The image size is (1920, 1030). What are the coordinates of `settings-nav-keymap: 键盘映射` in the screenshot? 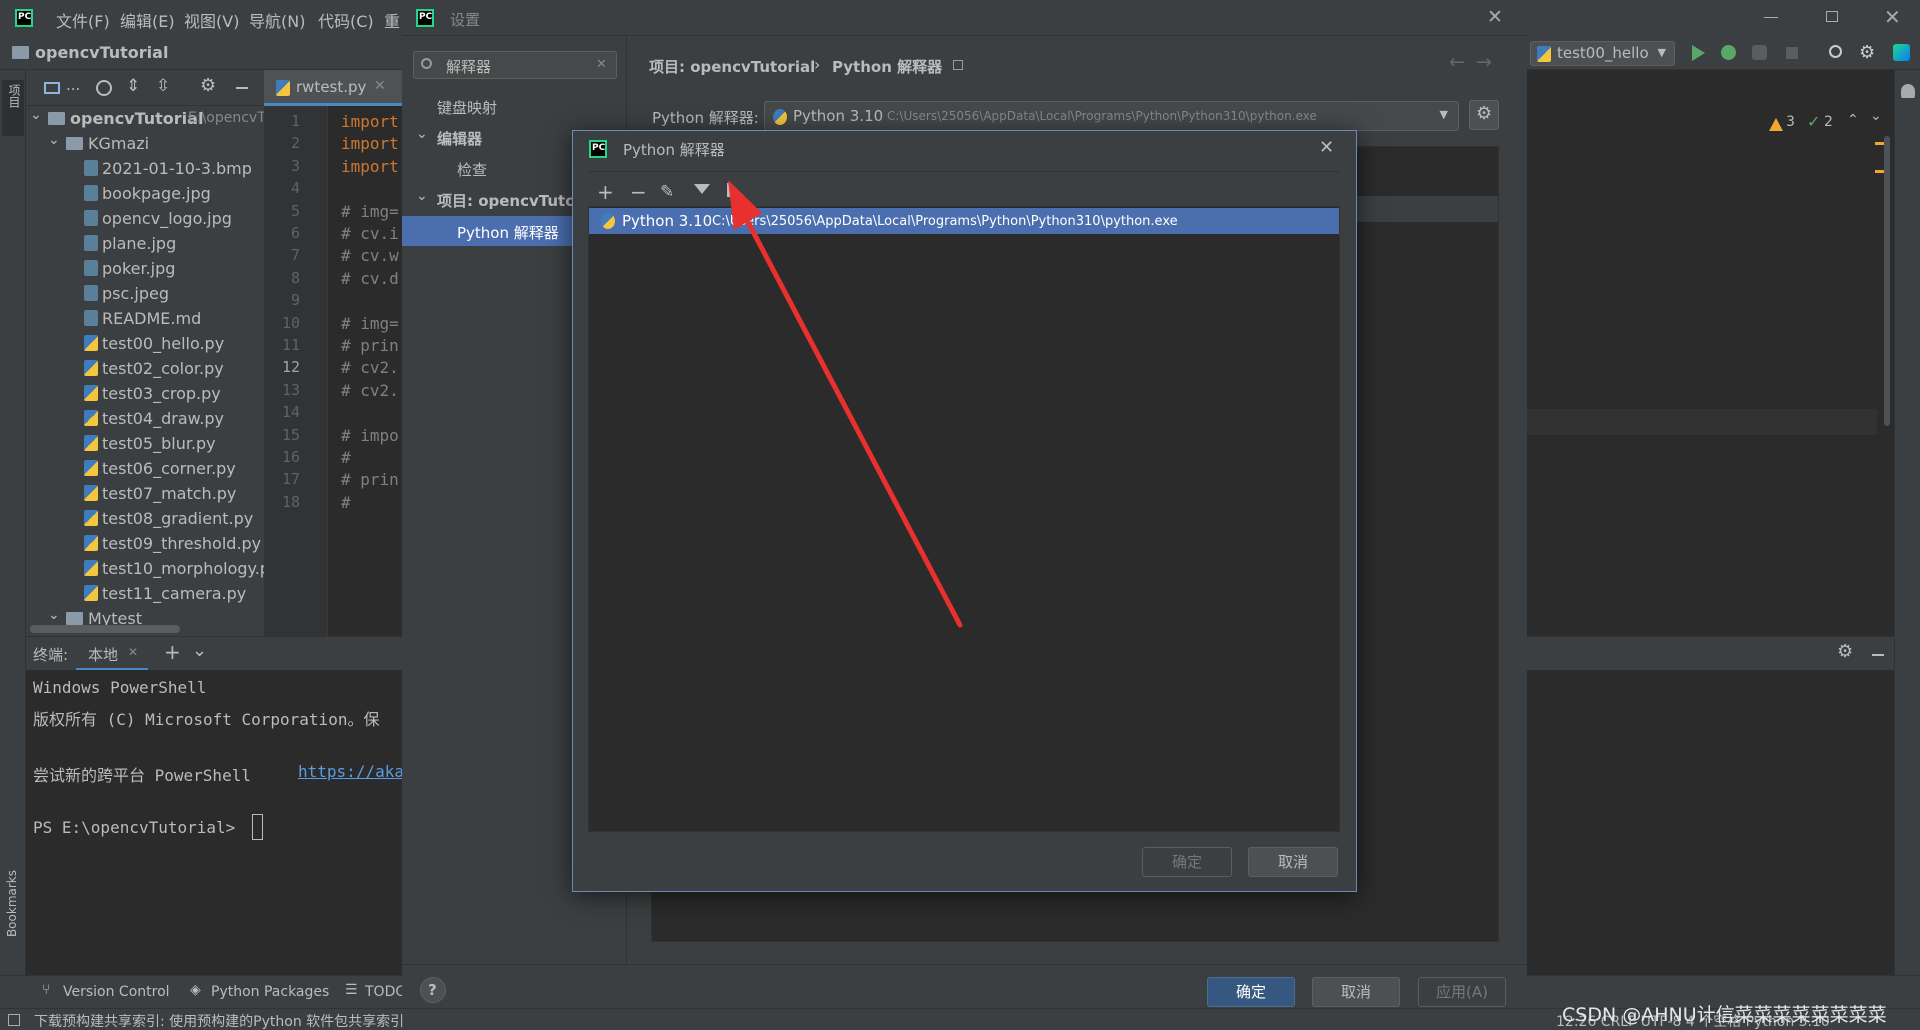 It's located at (514, 106).